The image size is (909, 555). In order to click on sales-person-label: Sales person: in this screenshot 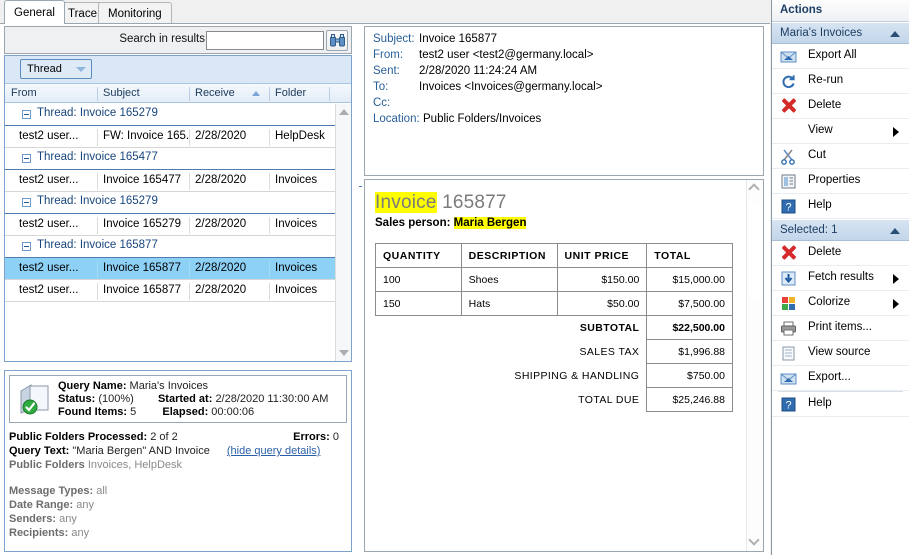, I will do `click(413, 223)`.